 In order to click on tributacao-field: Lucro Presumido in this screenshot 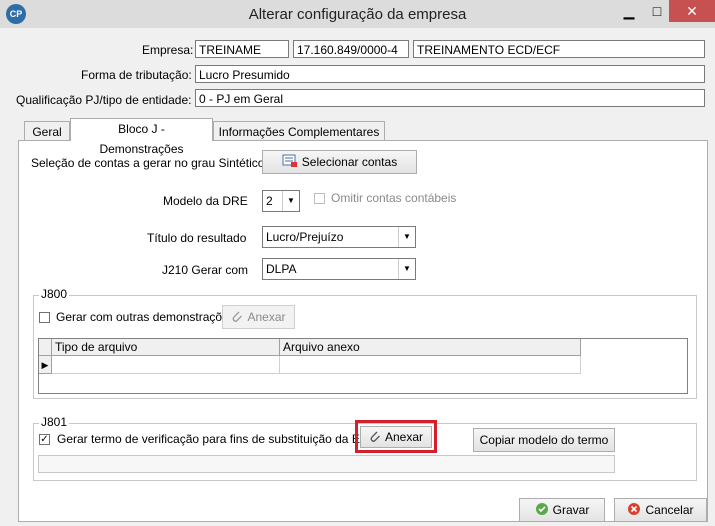, I will do `click(450, 74)`.